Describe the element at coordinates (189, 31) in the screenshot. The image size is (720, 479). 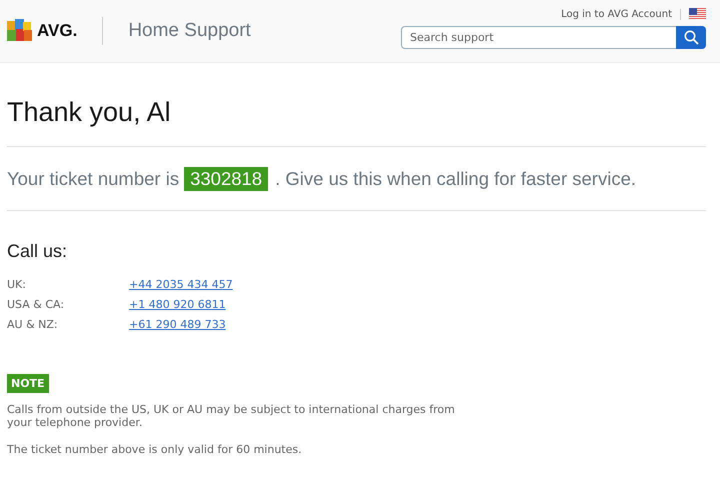
I see `section-title: Home Support` at that location.